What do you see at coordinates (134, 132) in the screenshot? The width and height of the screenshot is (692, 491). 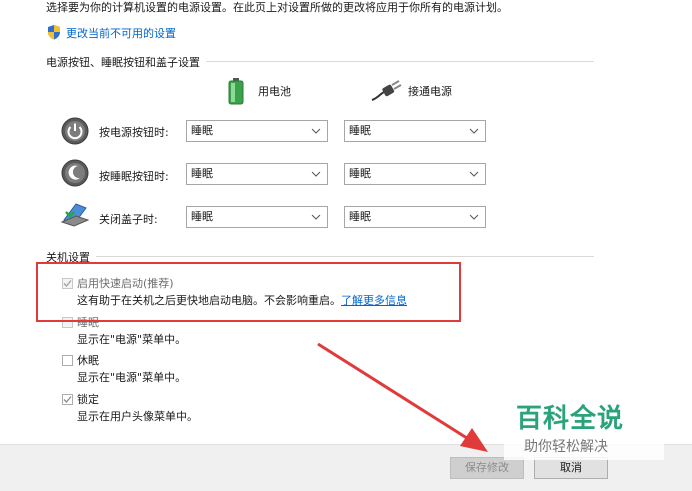 I see `power-button-label: 按电源按钮时:` at bounding box center [134, 132].